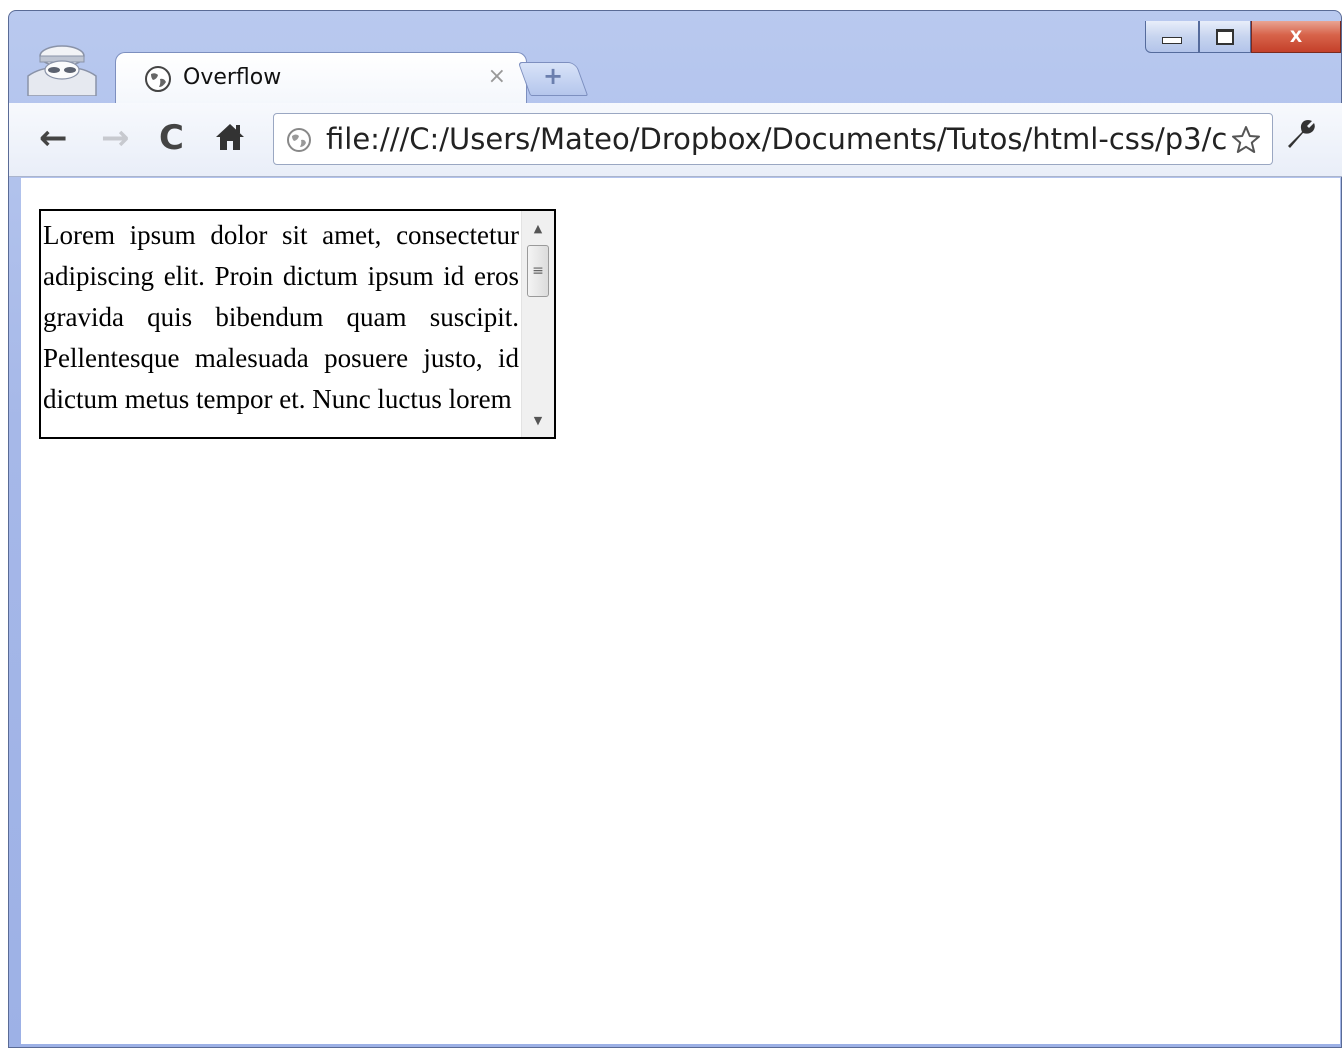 This screenshot has width=1342, height=1050. Describe the element at coordinates (321, 78) in the screenshot. I see `tab-overflow: Overflow ×` at that location.